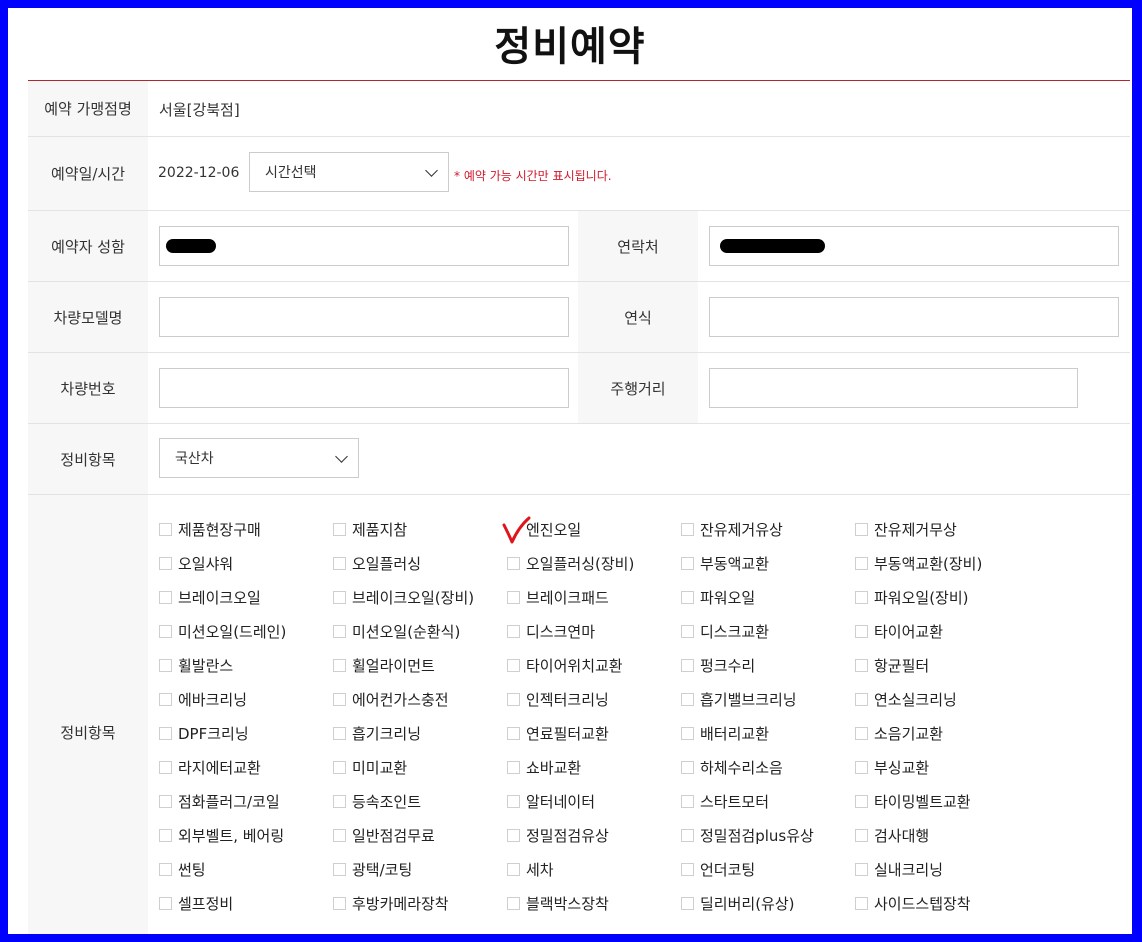 This screenshot has width=1142, height=942. Describe the element at coordinates (544, 767) in the screenshot. I see `service-option: 쇼바교환` at that location.